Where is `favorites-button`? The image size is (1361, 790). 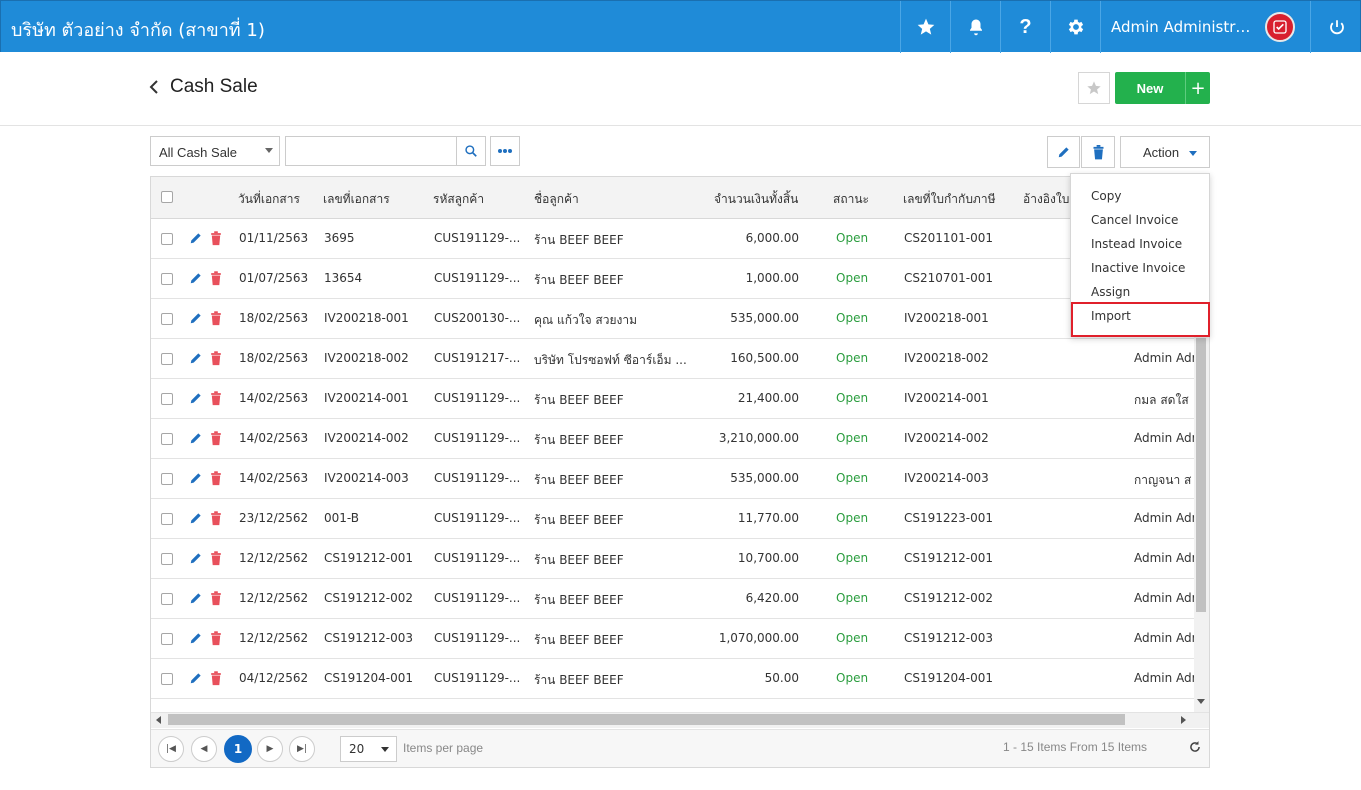 favorites-button is located at coordinates (925, 27).